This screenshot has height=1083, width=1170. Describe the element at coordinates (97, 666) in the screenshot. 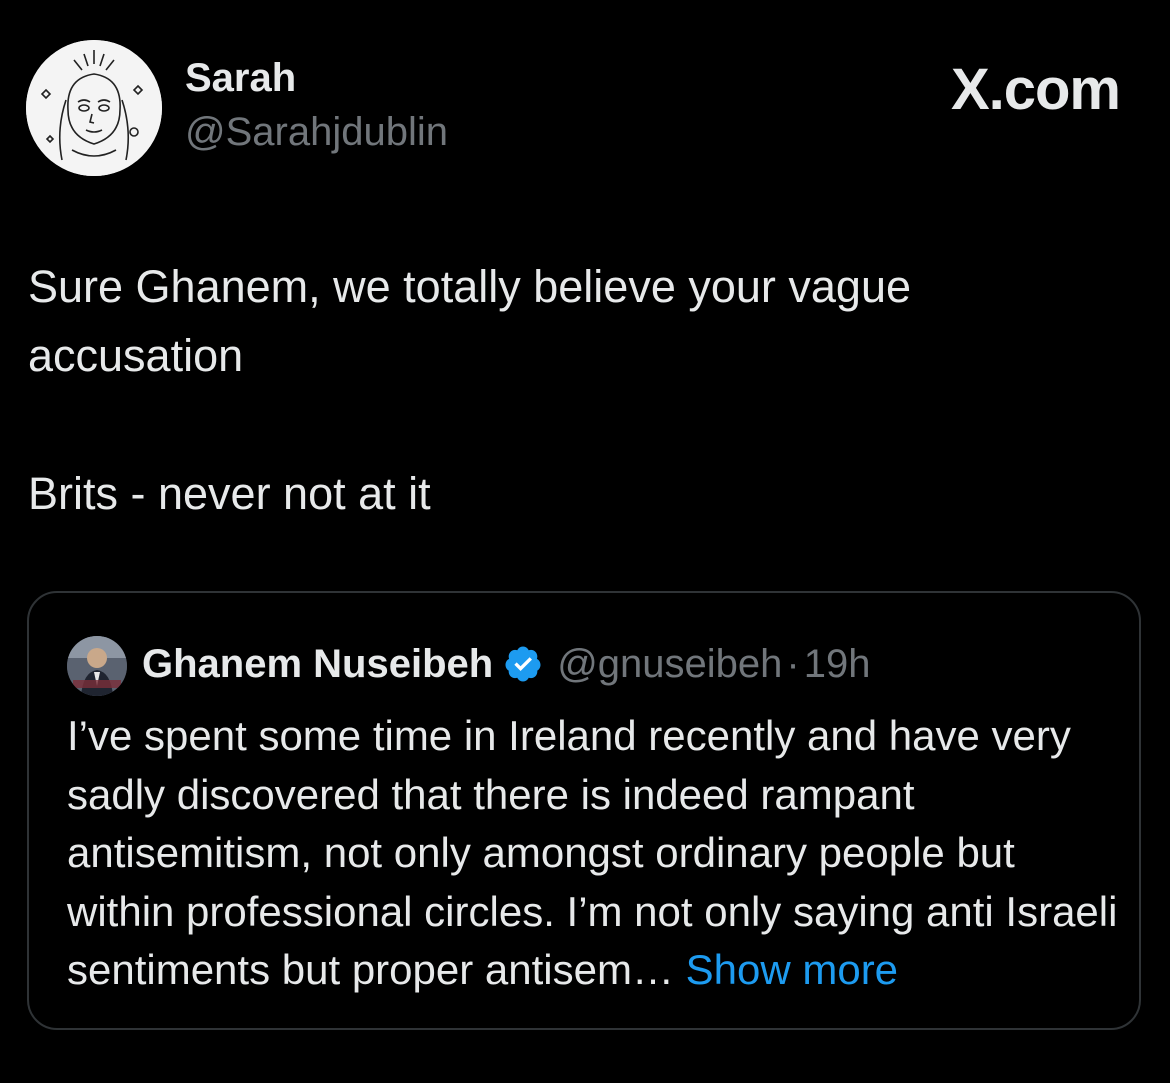

I see `quoted-author-avatar` at that location.